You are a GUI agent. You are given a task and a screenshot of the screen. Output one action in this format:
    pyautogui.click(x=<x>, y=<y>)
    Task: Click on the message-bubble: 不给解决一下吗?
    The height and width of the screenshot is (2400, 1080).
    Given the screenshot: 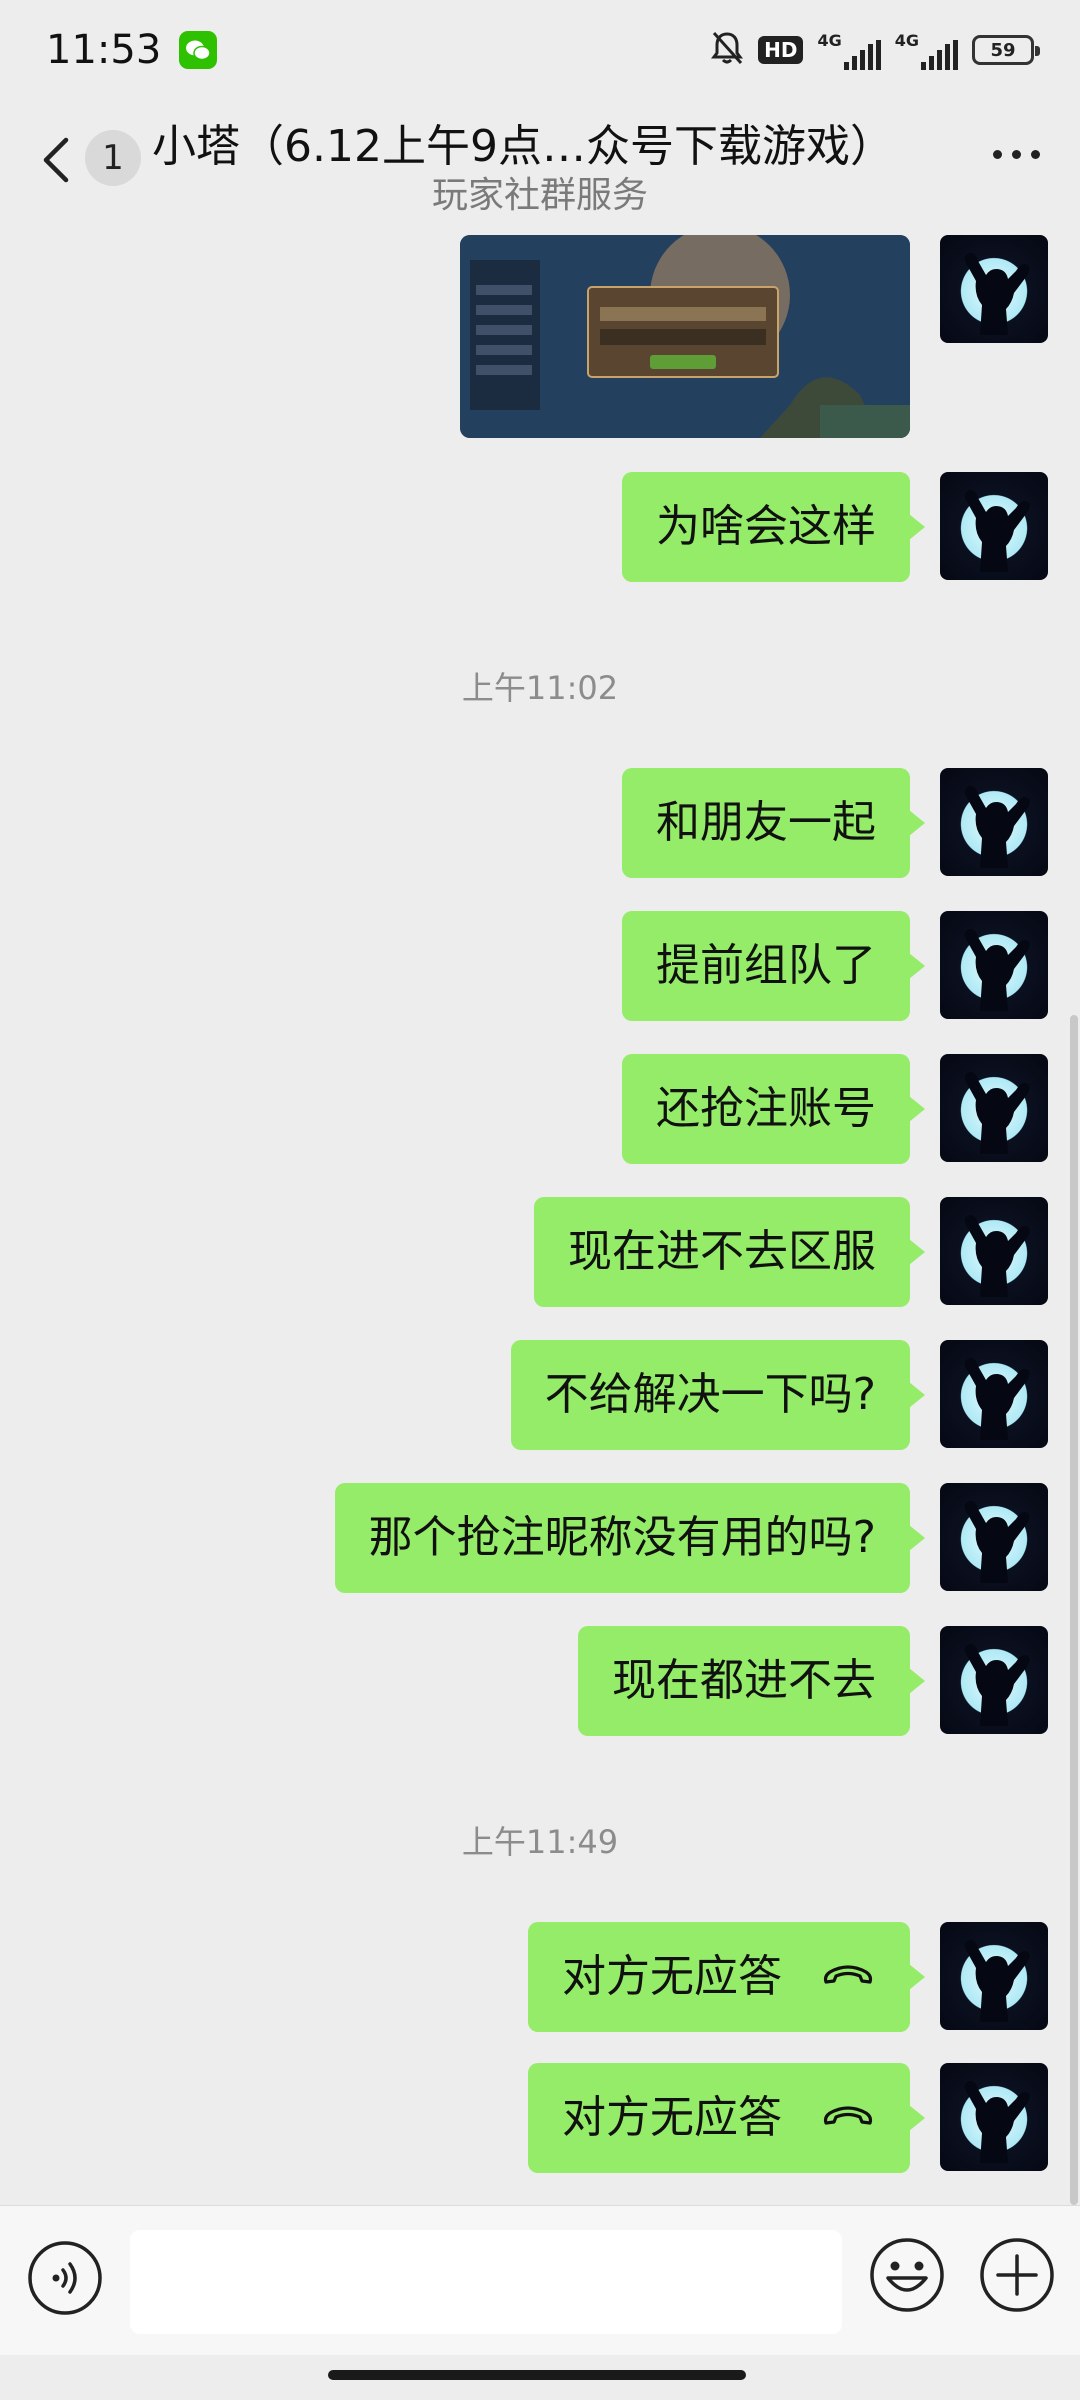 What is the action you would take?
    pyautogui.click(x=718, y=1395)
    